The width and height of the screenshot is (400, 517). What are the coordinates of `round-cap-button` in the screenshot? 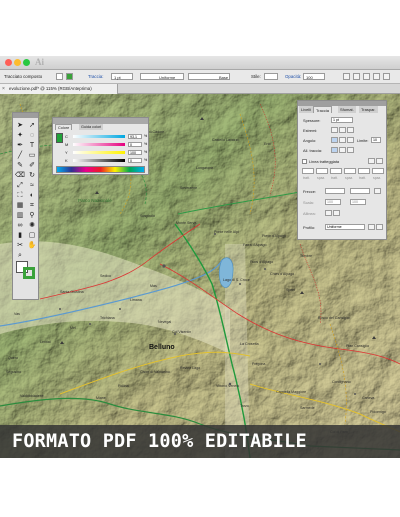 It's located at (342, 130).